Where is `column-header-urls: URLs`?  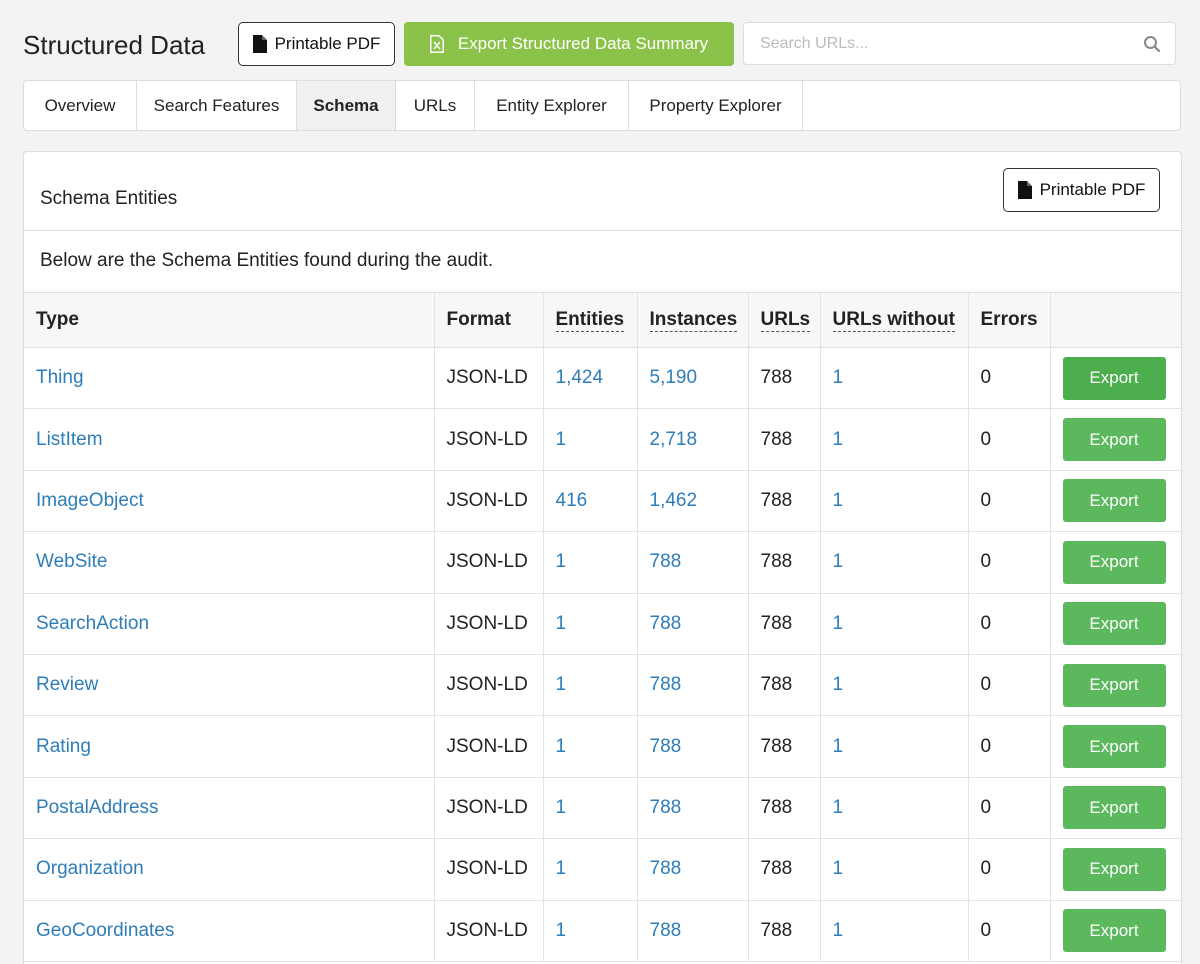 column-header-urls: URLs is located at coordinates (784, 320).